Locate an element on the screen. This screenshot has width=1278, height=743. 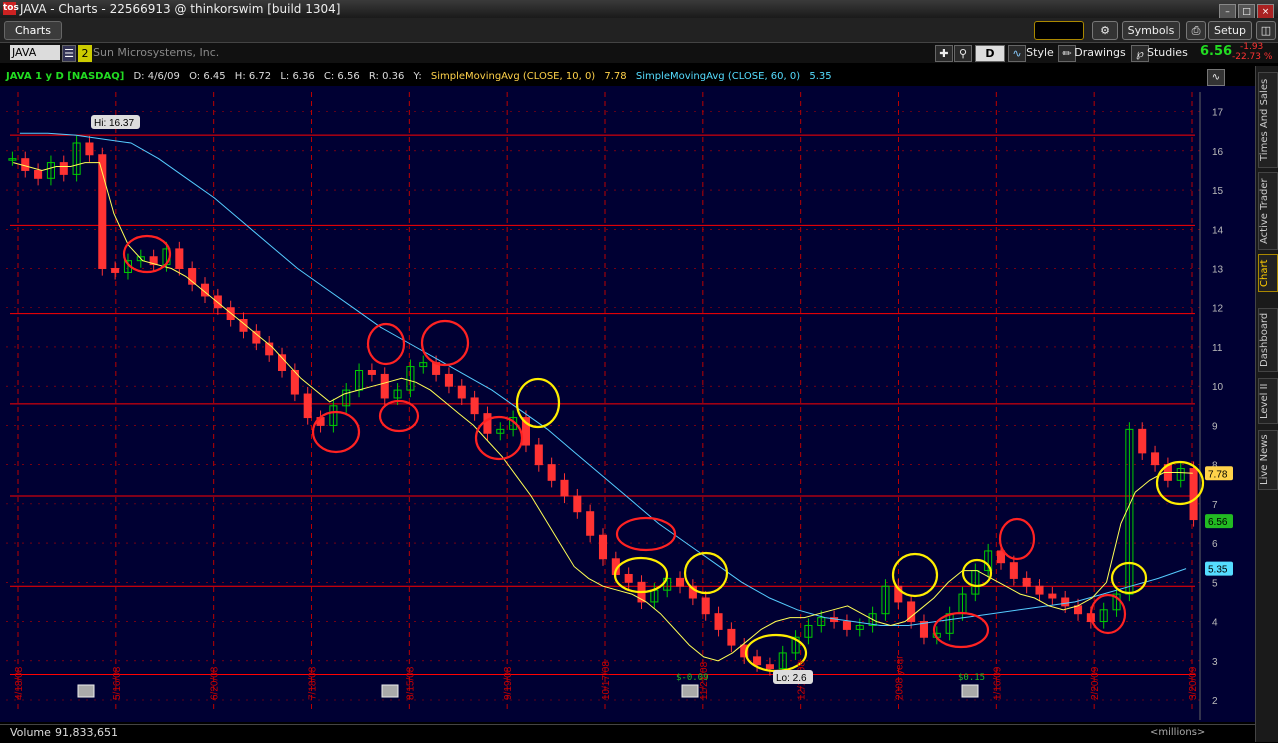
x-tick-label: 2008 year is located at coordinates (900, 677).